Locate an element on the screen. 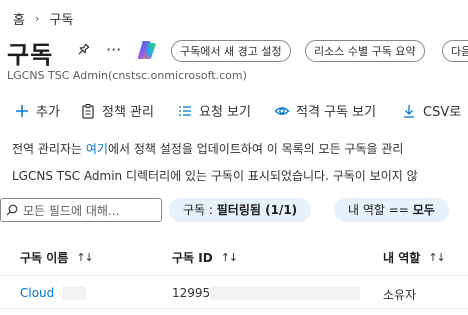  view-requests-button: 요청 보기 is located at coordinates (214, 110).